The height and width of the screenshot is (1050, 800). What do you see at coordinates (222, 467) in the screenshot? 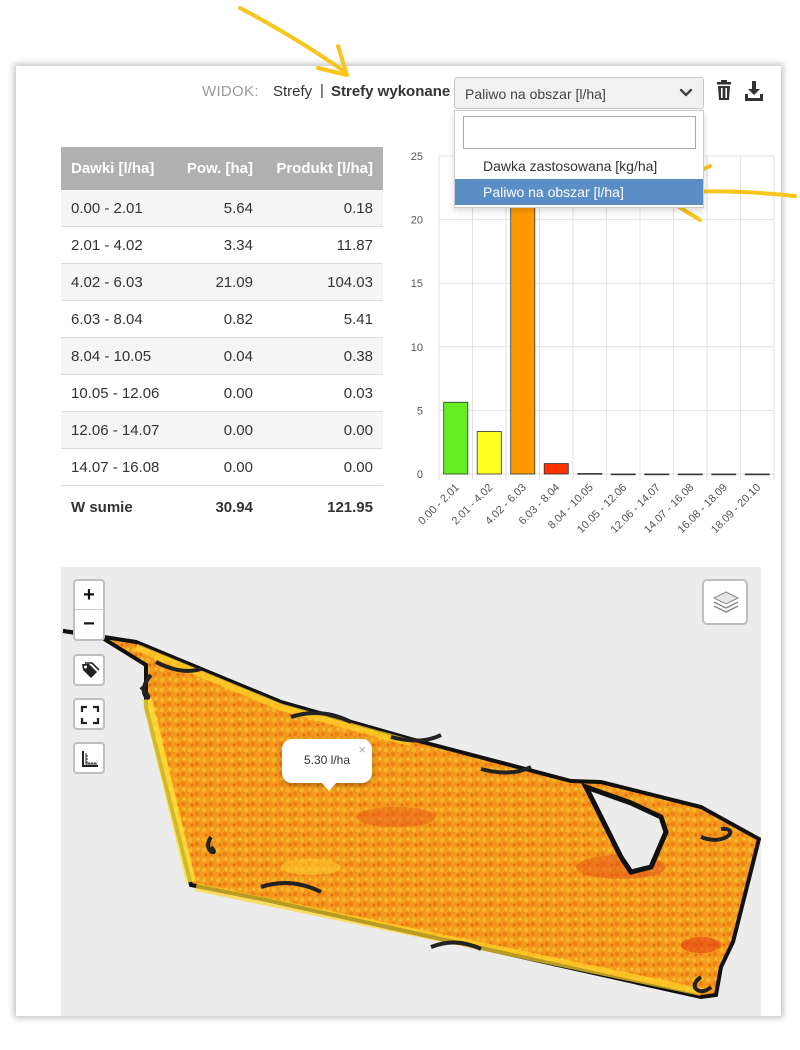
I see `table-row: 14.07 - 16.08 0.00 0.00` at bounding box center [222, 467].